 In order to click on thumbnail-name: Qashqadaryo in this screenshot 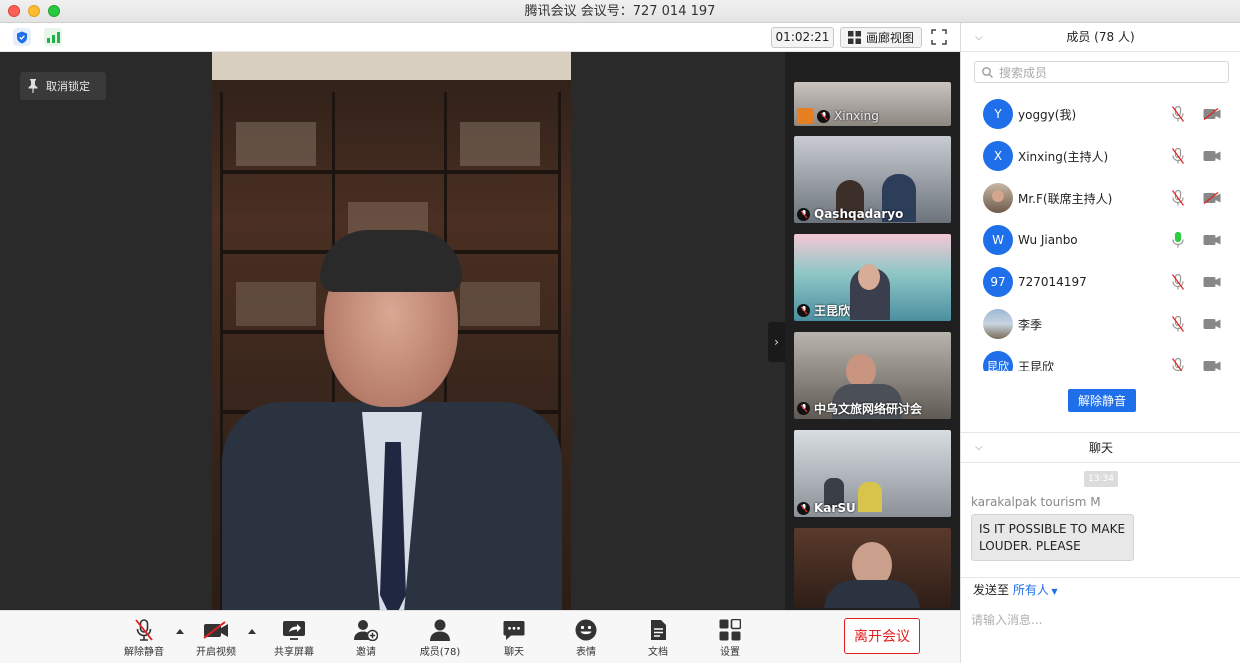, I will do `click(859, 214)`.